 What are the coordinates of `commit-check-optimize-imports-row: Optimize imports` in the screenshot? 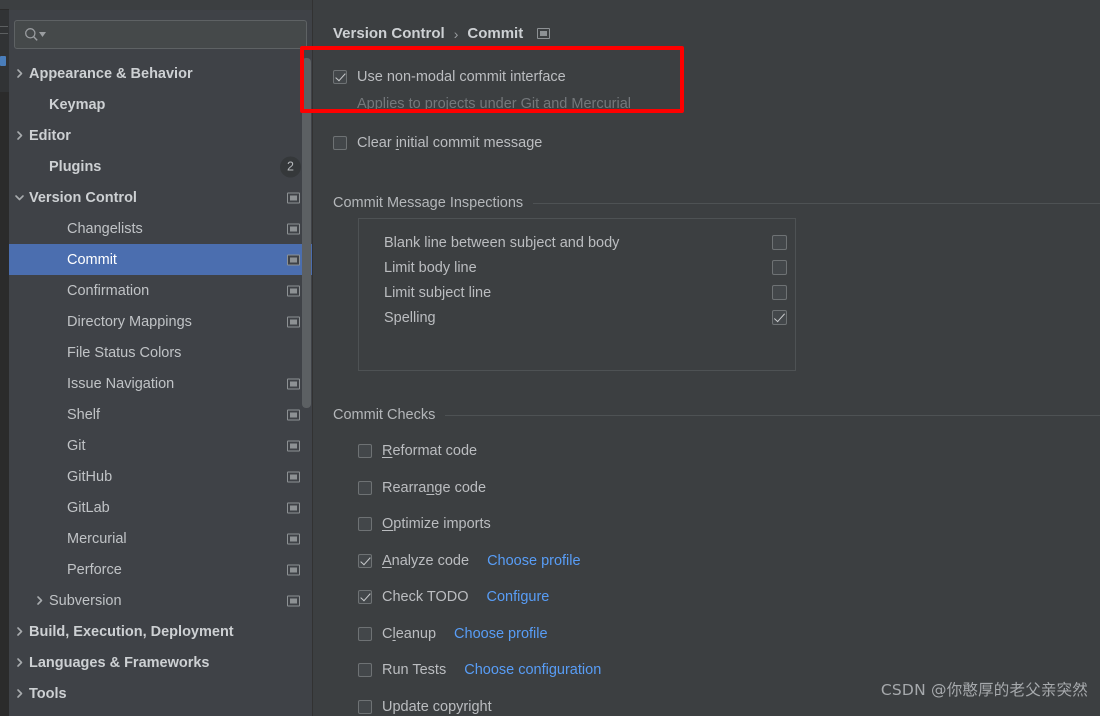 It's located at (424, 524).